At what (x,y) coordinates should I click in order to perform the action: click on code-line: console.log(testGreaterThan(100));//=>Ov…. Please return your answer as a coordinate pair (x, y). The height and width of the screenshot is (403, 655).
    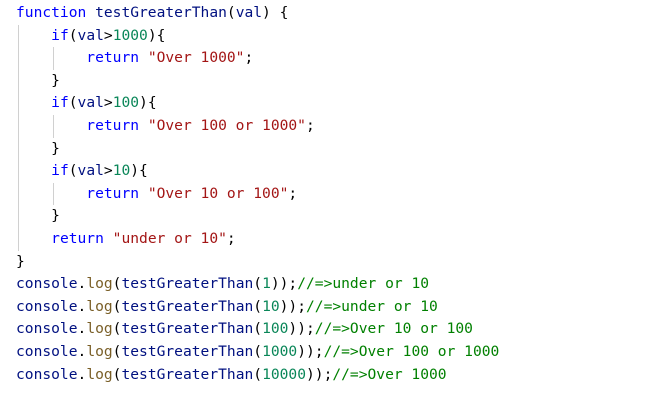
    Looking at the image, I should click on (257, 329).